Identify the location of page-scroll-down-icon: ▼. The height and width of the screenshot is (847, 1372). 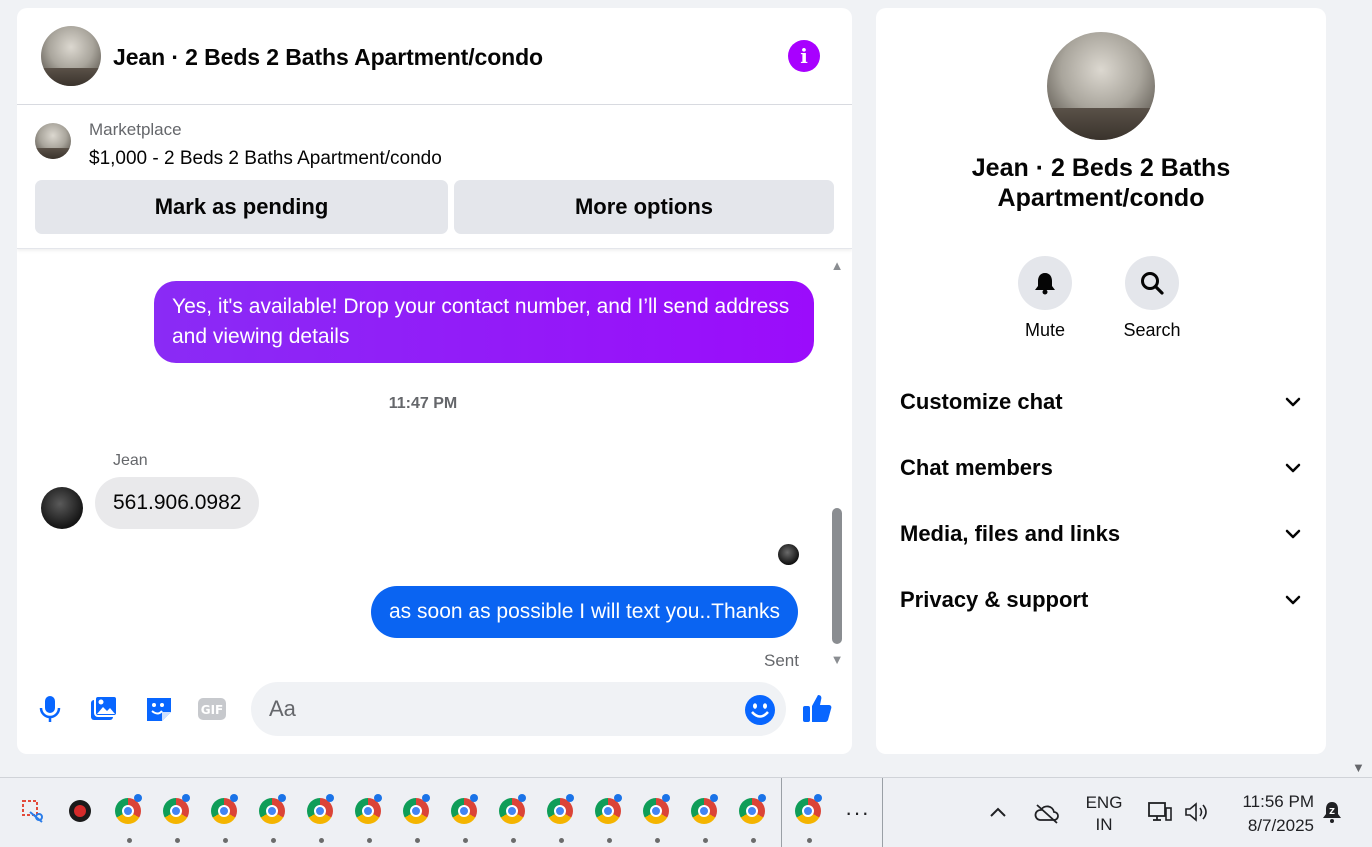
(1358, 767).